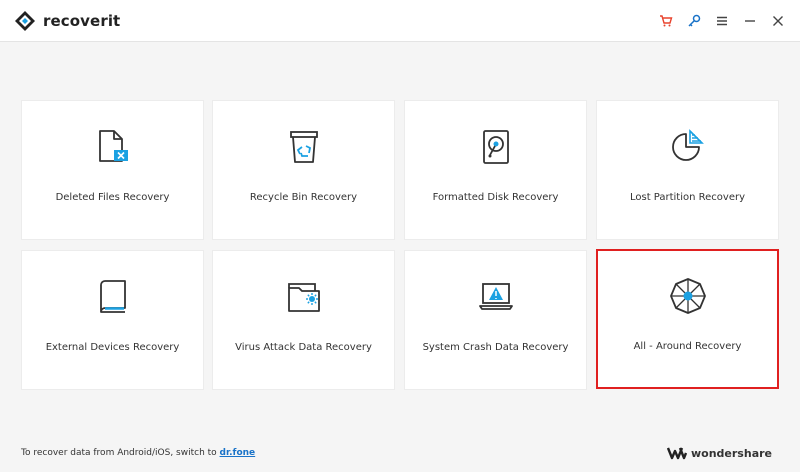  Describe the element at coordinates (112, 170) in the screenshot. I see `deleted-files-recovery-card: Deleted Files Recovery` at that location.